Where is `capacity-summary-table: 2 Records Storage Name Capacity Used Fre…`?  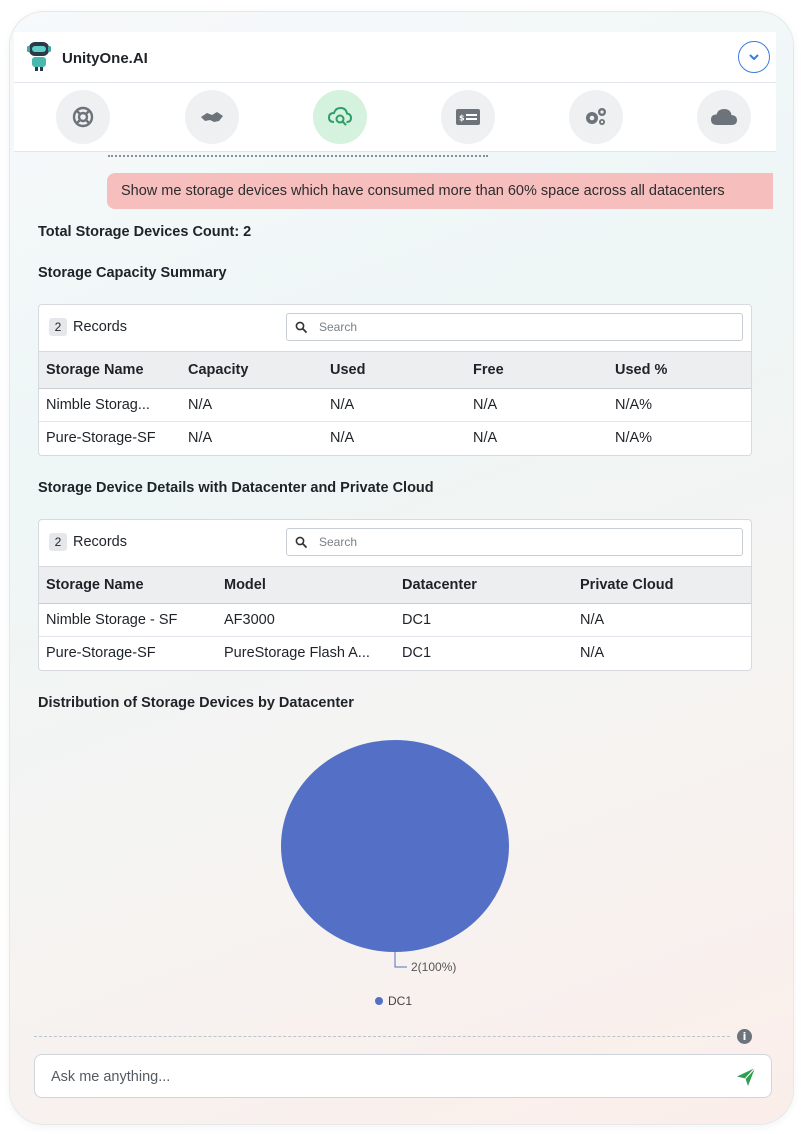
capacity-summary-table: 2 Records Storage Name Capacity Used Fre… is located at coordinates (395, 380).